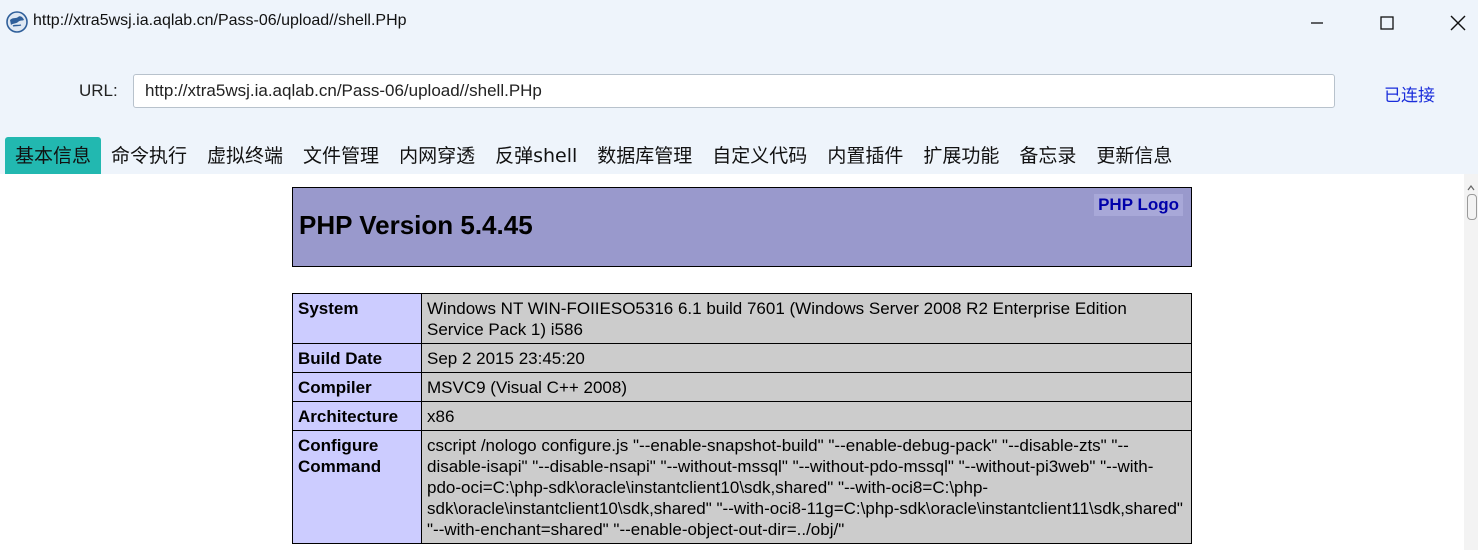  Describe the element at coordinates (437, 155) in the screenshot. I see `tab-intranet-tunnel: 内网穿透` at that location.